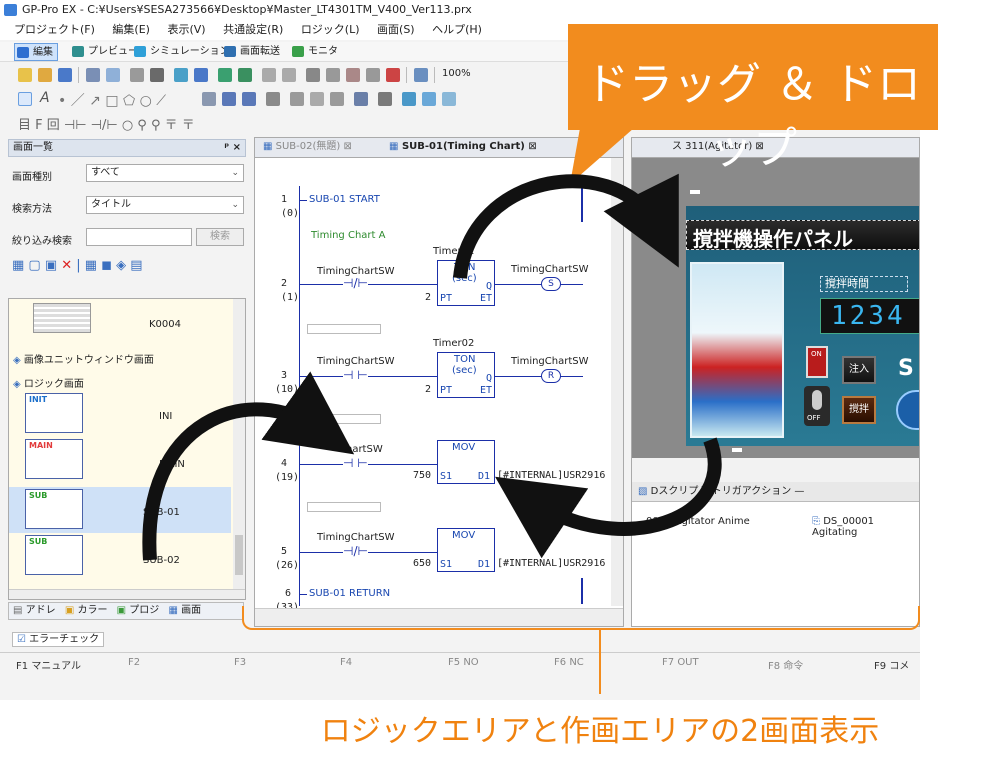 The height and width of the screenshot is (759, 999). What do you see at coordinates (600, 662) in the screenshot?
I see `bracket-stem` at bounding box center [600, 662].